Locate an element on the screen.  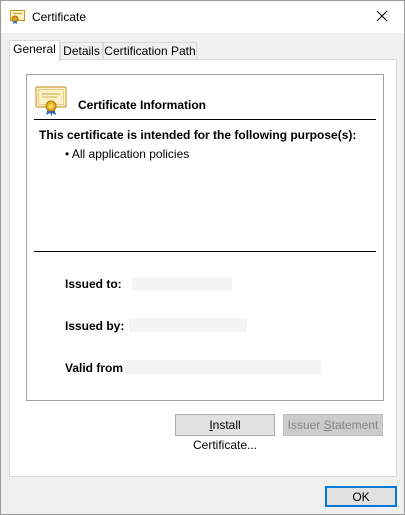
certificate-ribbon-icon is located at coordinates (51, 101).